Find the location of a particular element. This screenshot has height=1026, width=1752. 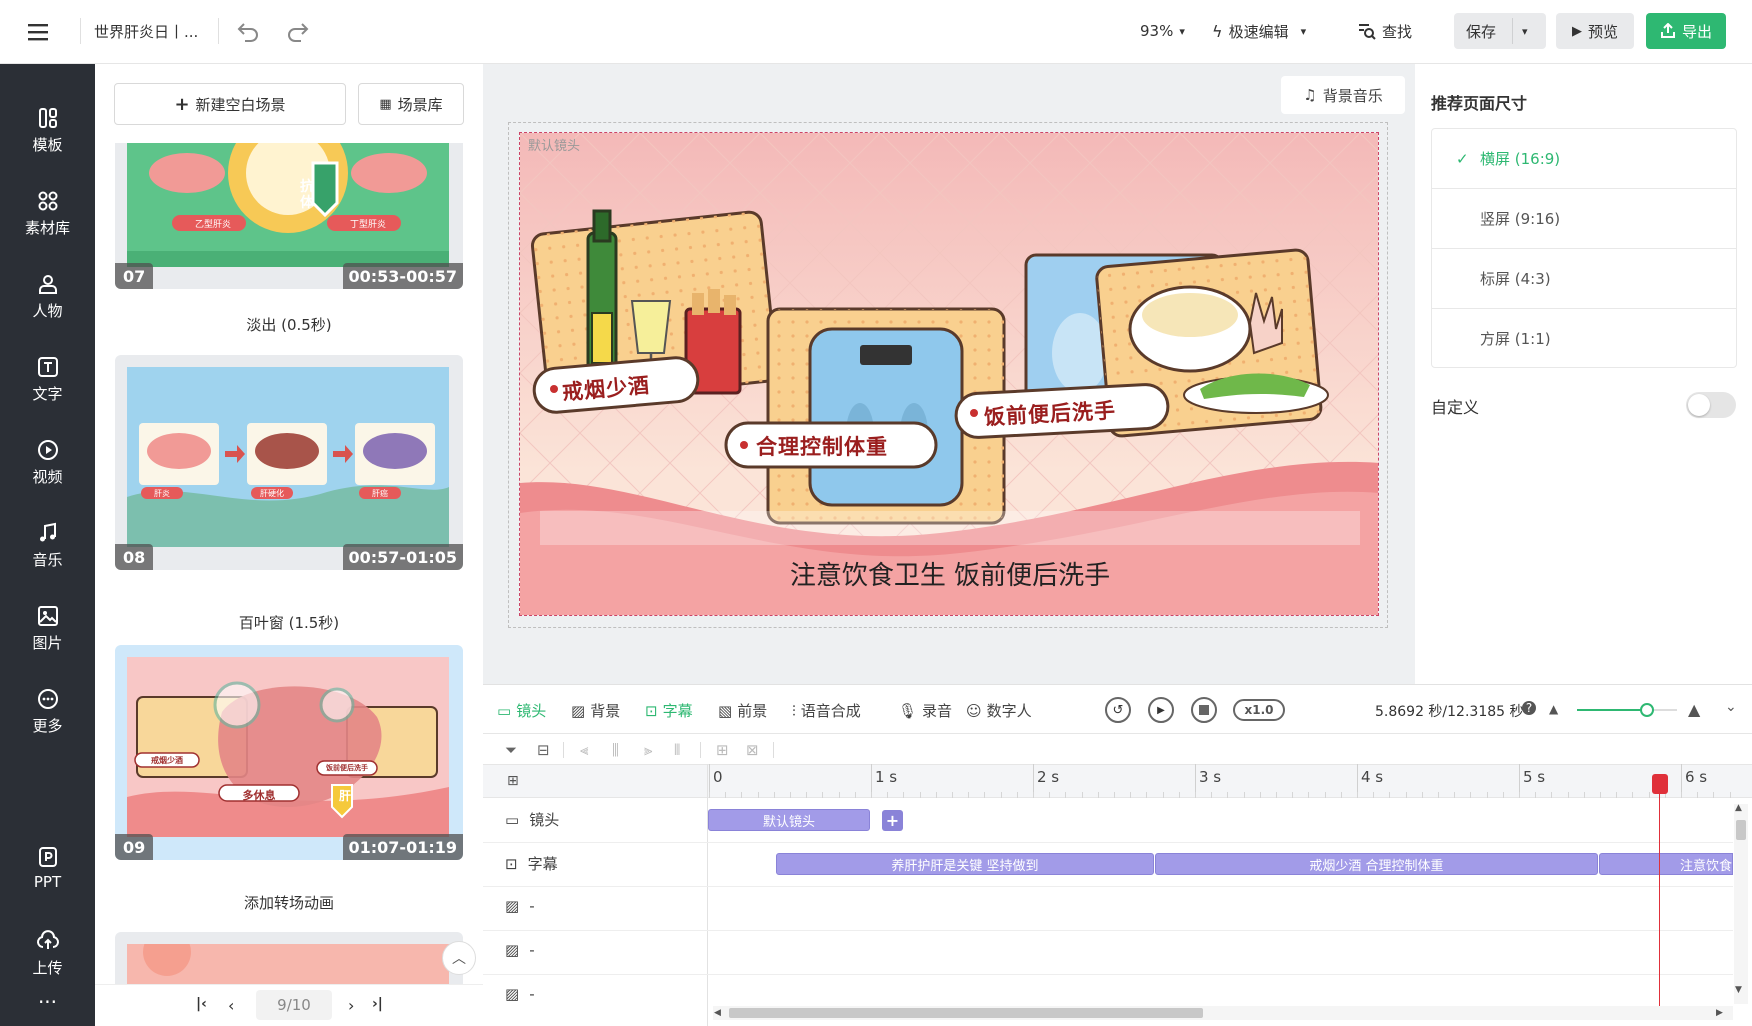

track-settings-icon: ⊞ is located at coordinates (513, 781).